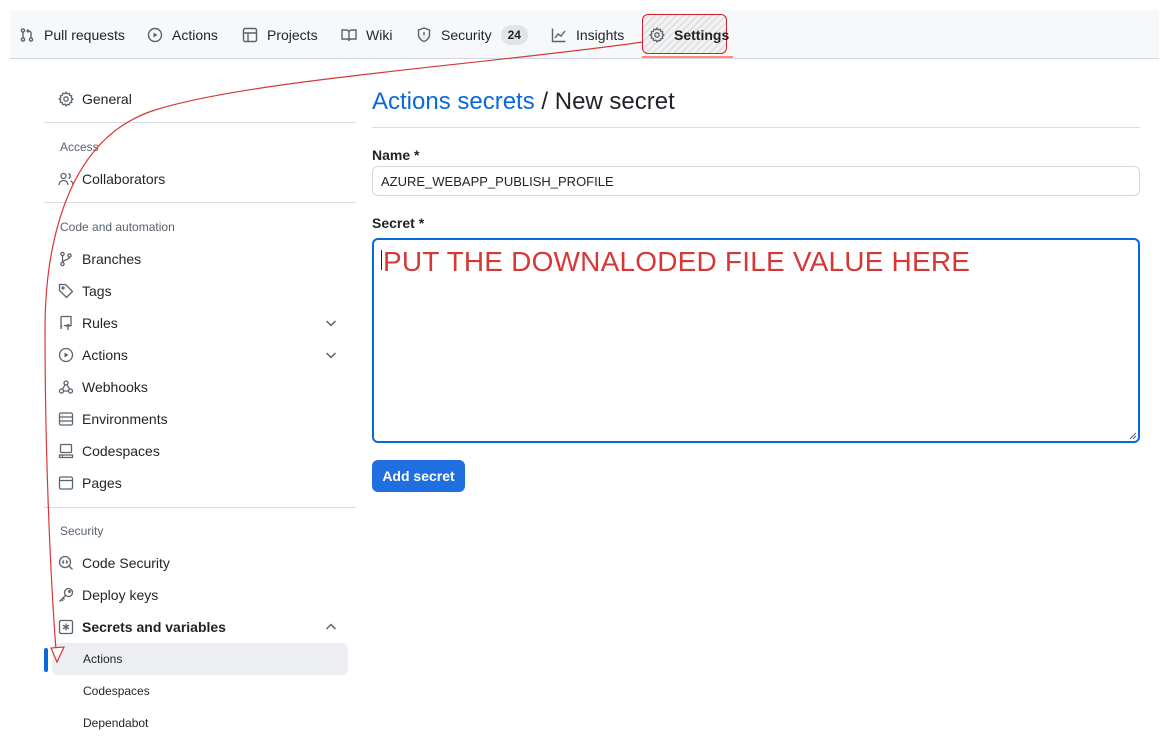 This screenshot has width=1169, height=753. Describe the element at coordinates (398, 223) in the screenshot. I see `secret-label: Secret *` at that location.